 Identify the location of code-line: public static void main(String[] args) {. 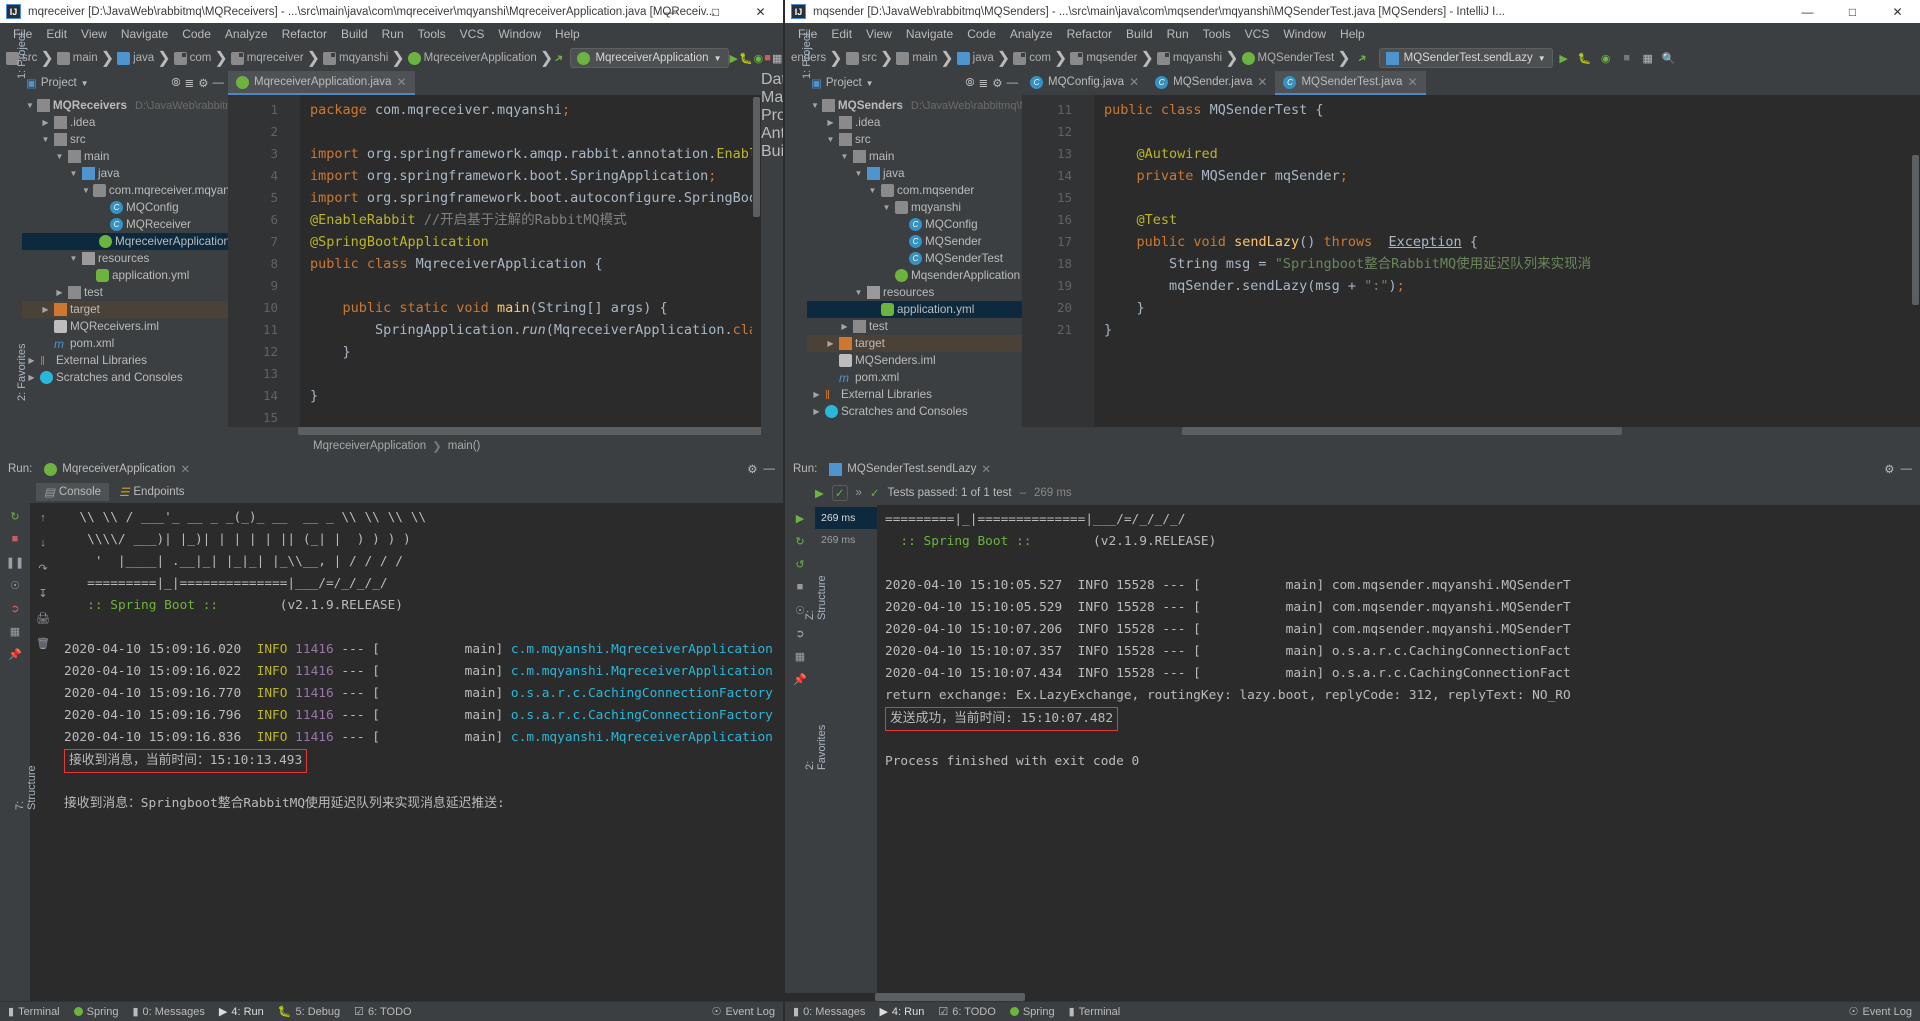
(526, 308).